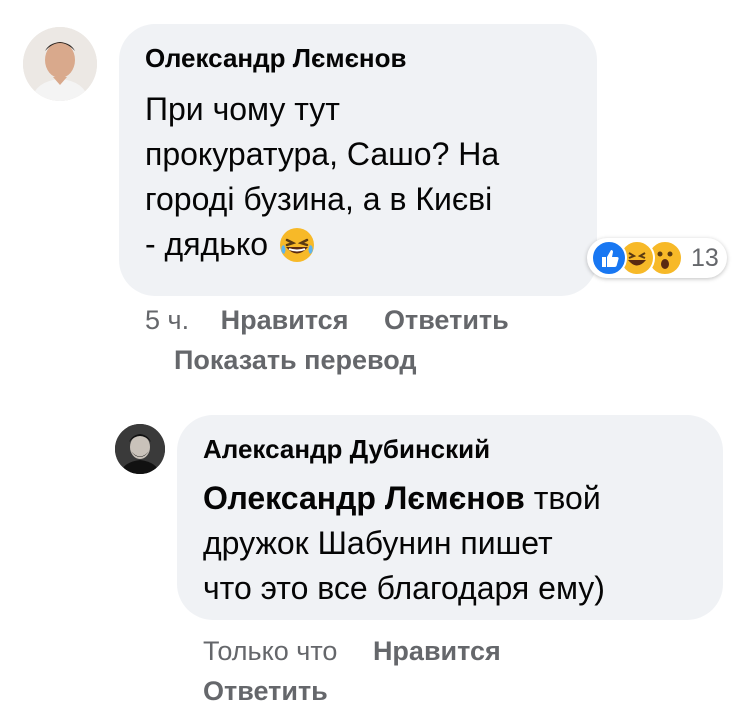 The height and width of the screenshot is (728, 750). Describe the element at coordinates (378, 543) in the screenshot. I see `comment-text-line: дружок Шабунин пишет` at that location.